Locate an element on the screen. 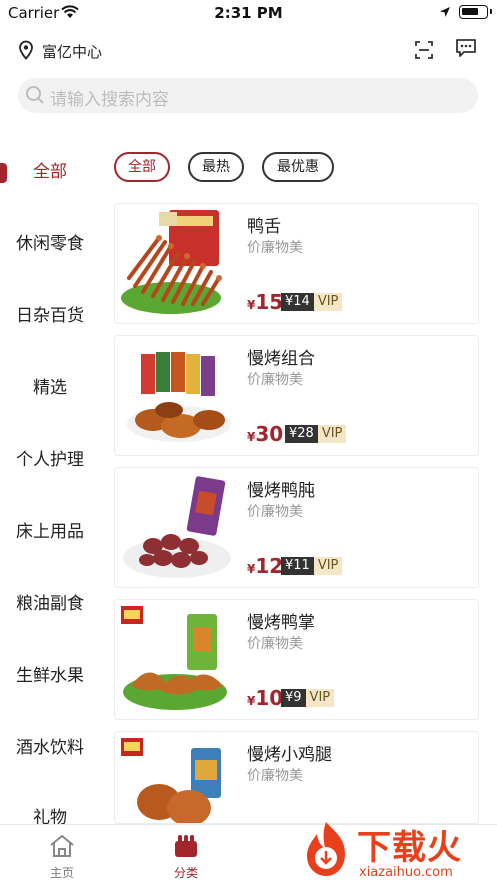  sidebar-item-label: 粮油副食 is located at coordinates (50, 604).